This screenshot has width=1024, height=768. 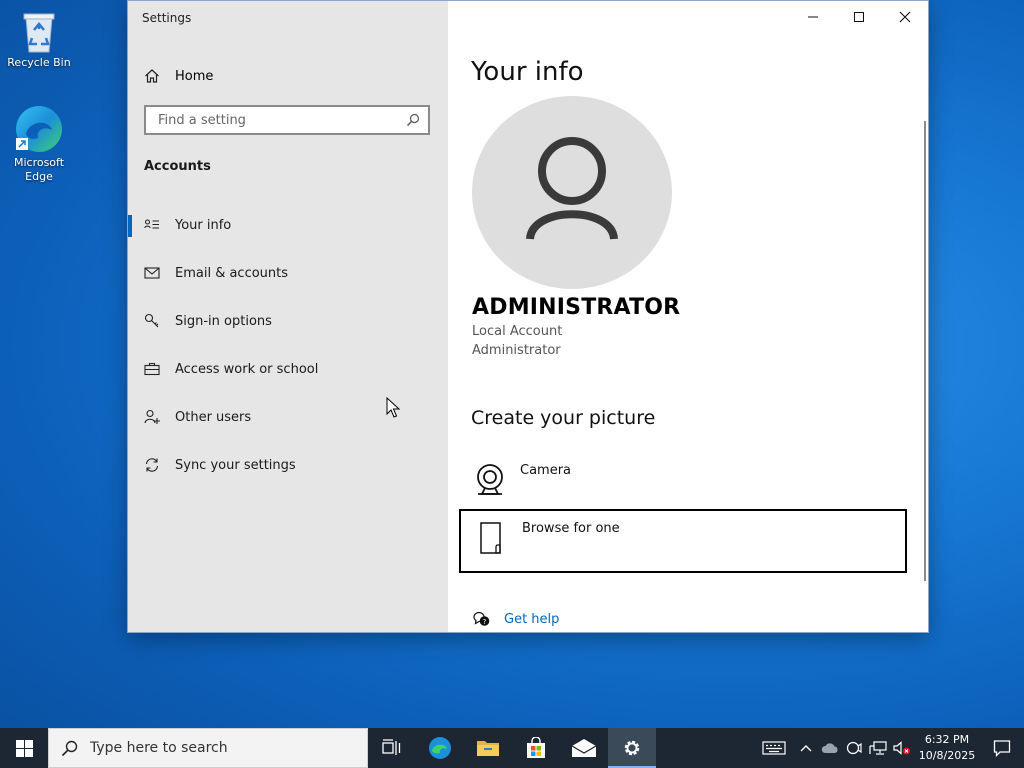 I want to click on taskbar-search-box, so click(x=208, y=748).